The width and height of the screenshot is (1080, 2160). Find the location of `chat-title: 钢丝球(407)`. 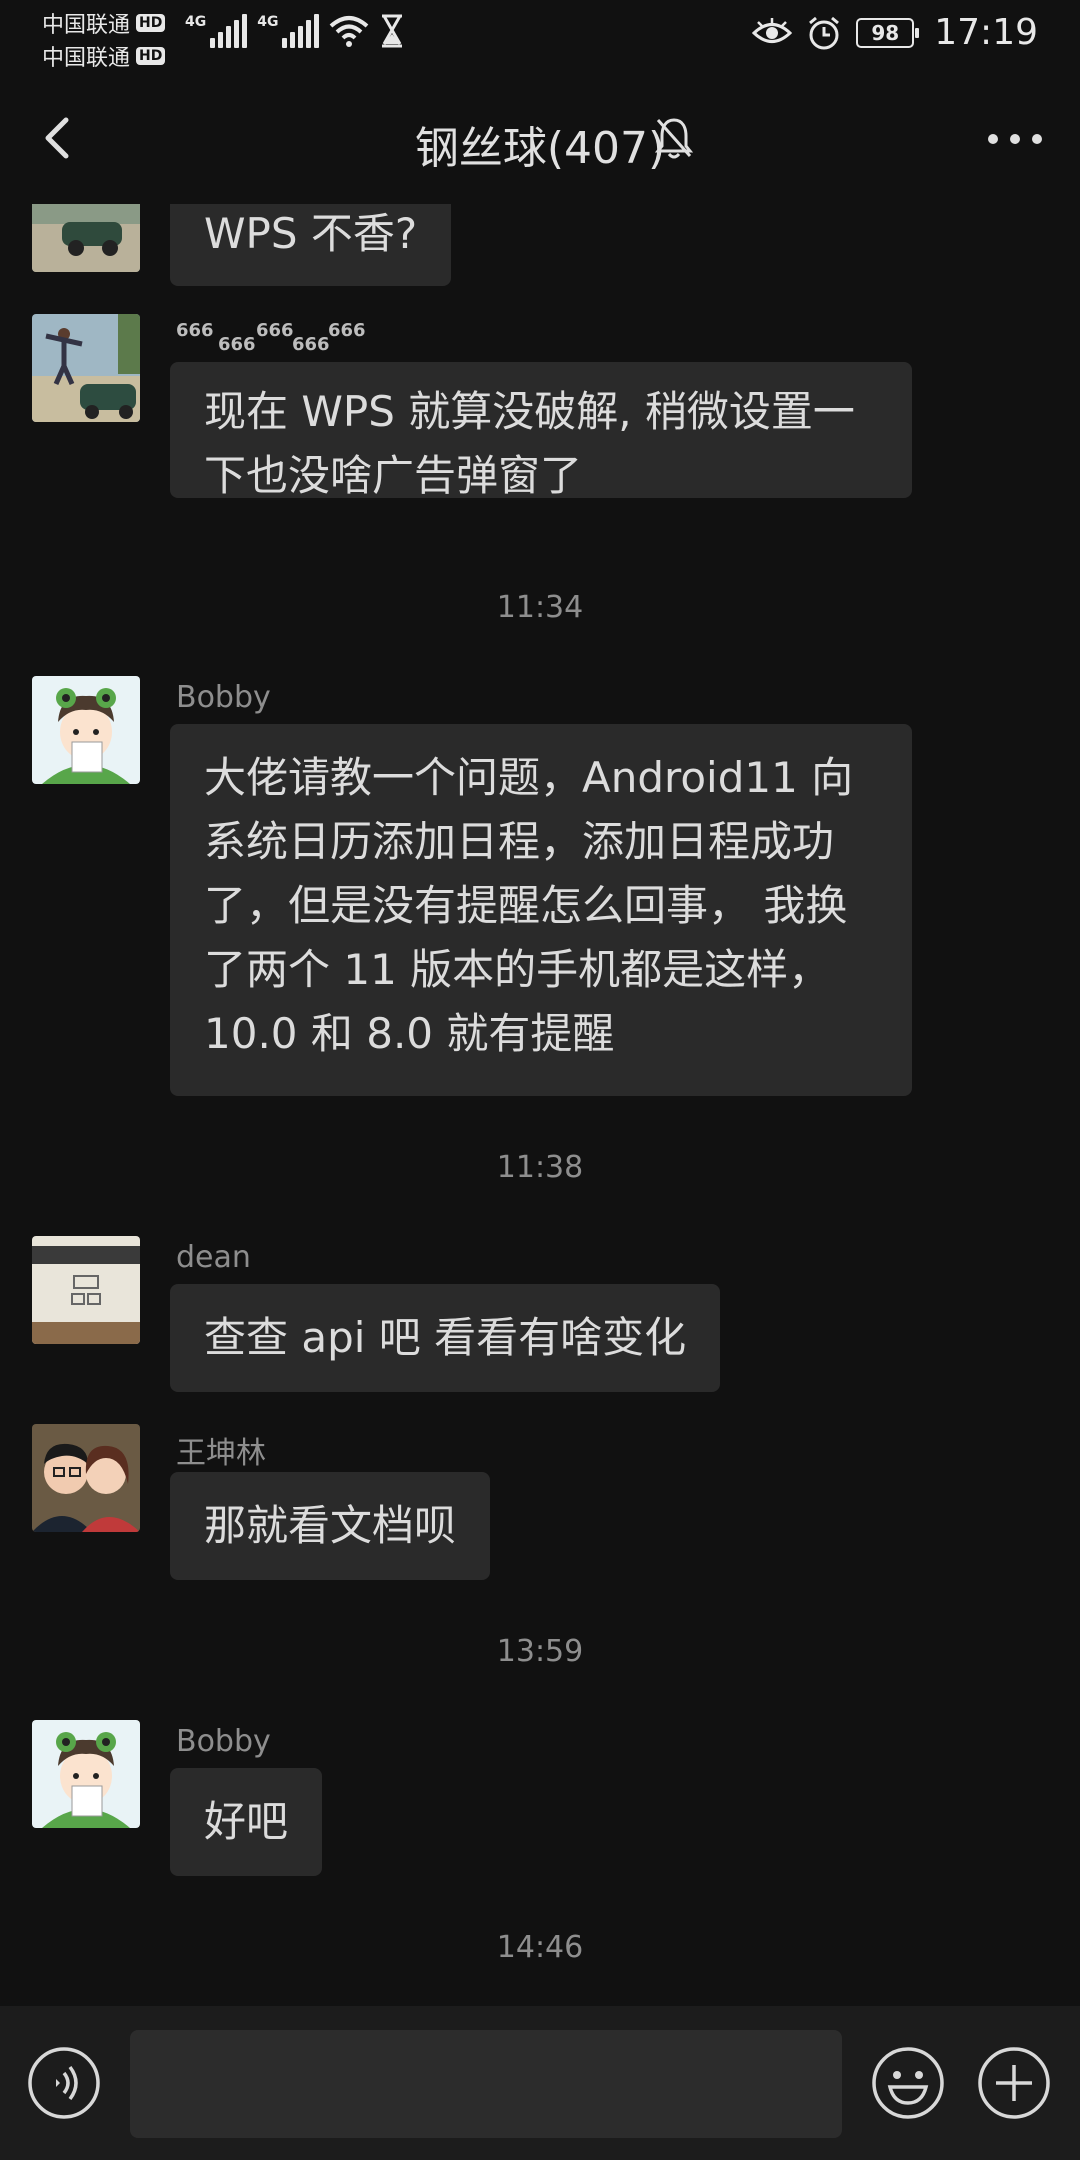

chat-title: 钢丝球(407) is located at coordinates (540, 148).